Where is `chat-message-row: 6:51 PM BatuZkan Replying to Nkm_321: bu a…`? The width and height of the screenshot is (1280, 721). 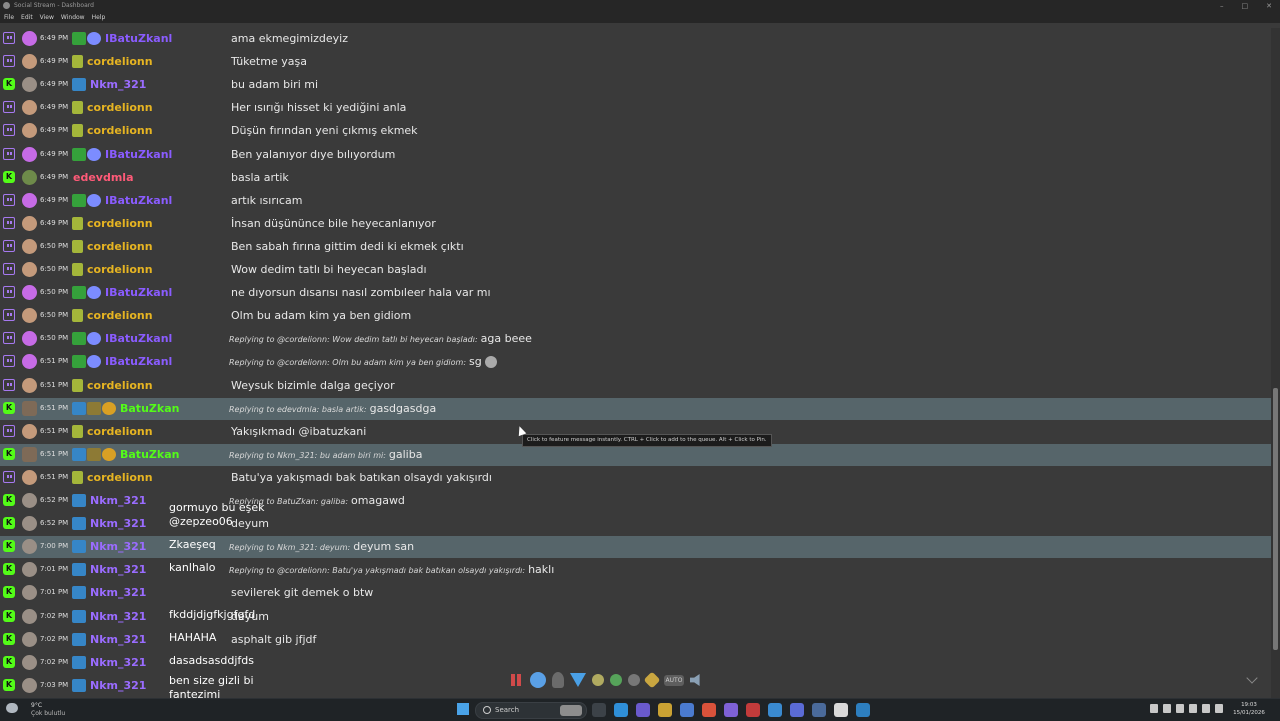
chat-message-row: 6:51 PM BatuZkan Replying to Nkm_321: bu a… is located at coordinates (635, 455).